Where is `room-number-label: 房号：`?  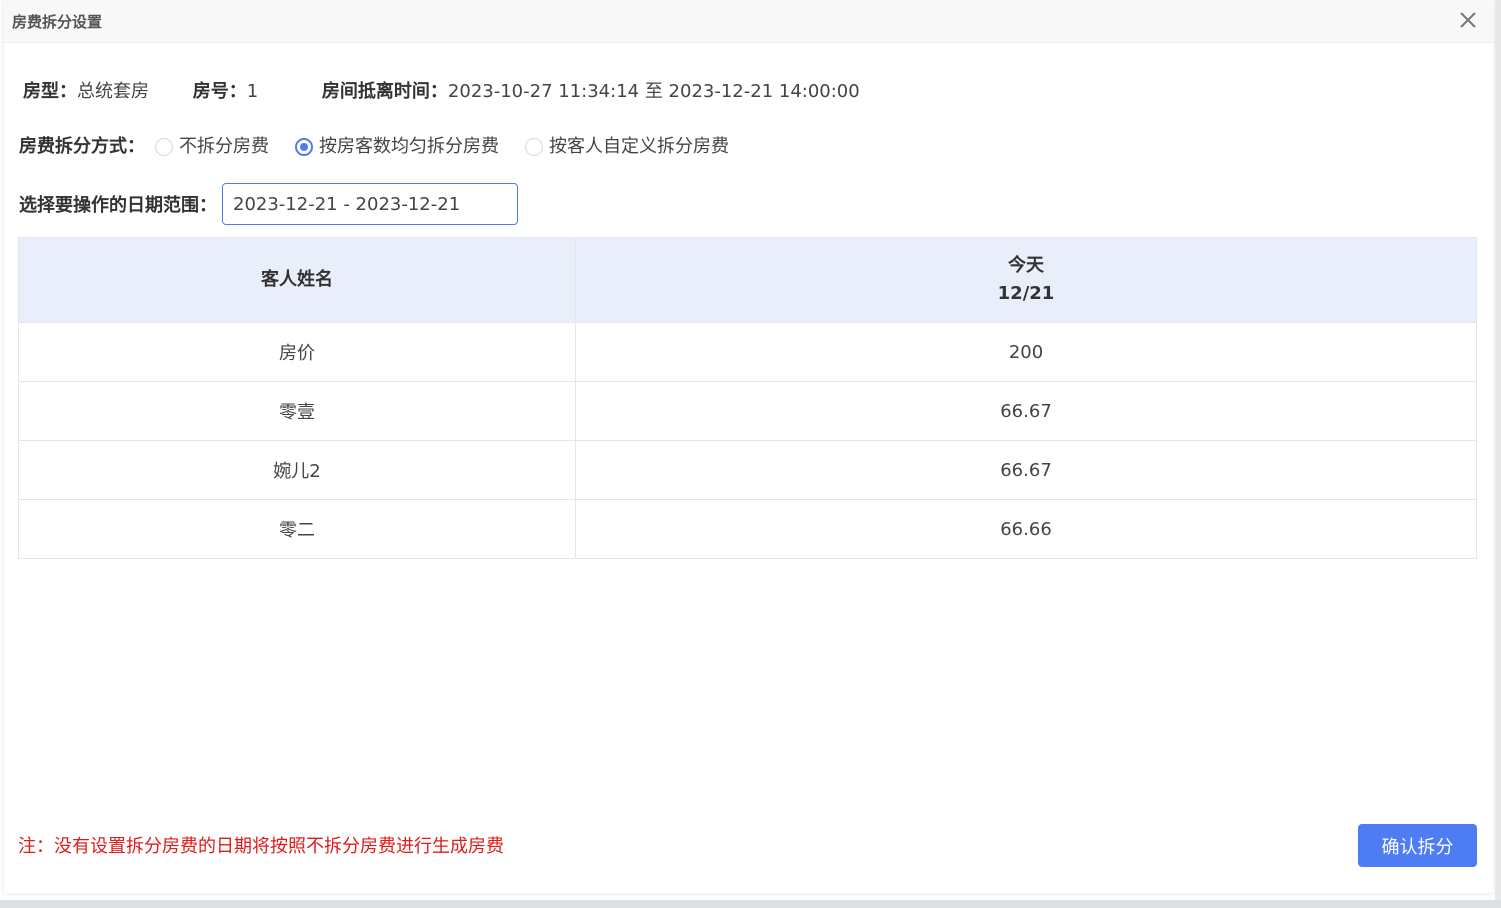
room-number-label: 房号： is located at coordinates (219, 91).